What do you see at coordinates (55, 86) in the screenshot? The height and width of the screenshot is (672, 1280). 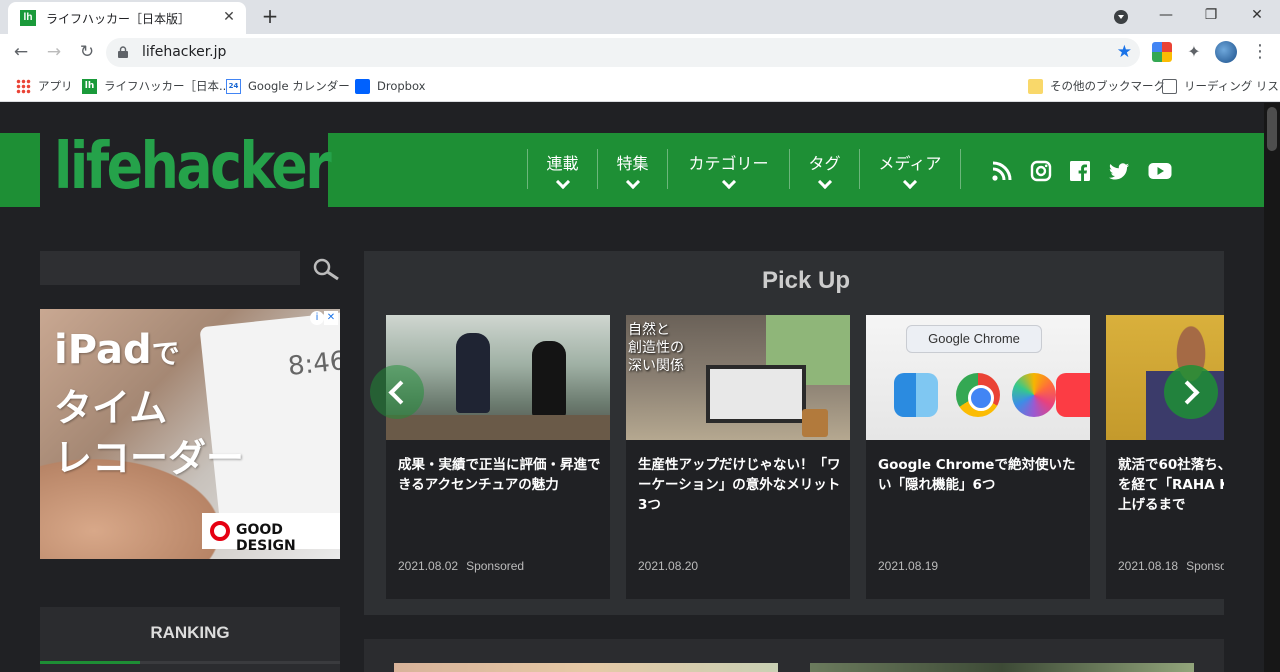 I see `bookmark-label: アプリ` at bounding box center [55, 86].